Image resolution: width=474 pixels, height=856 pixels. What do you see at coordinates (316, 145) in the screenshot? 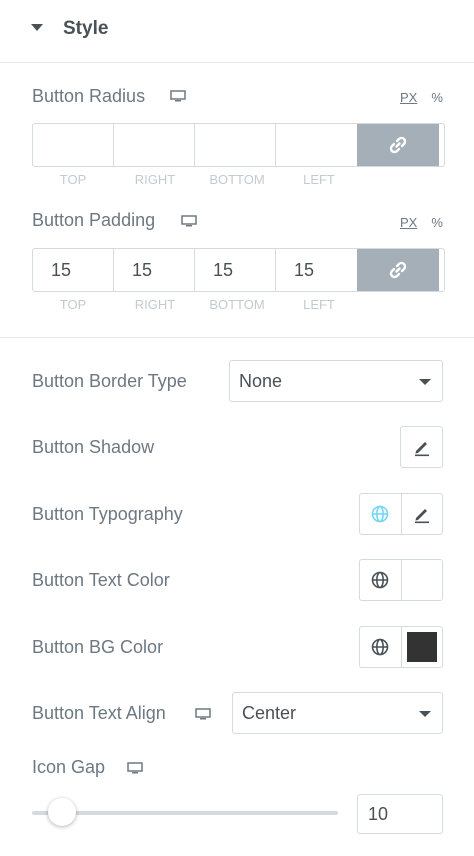
I see `radius-left-input` at bounding box center [316, 145].